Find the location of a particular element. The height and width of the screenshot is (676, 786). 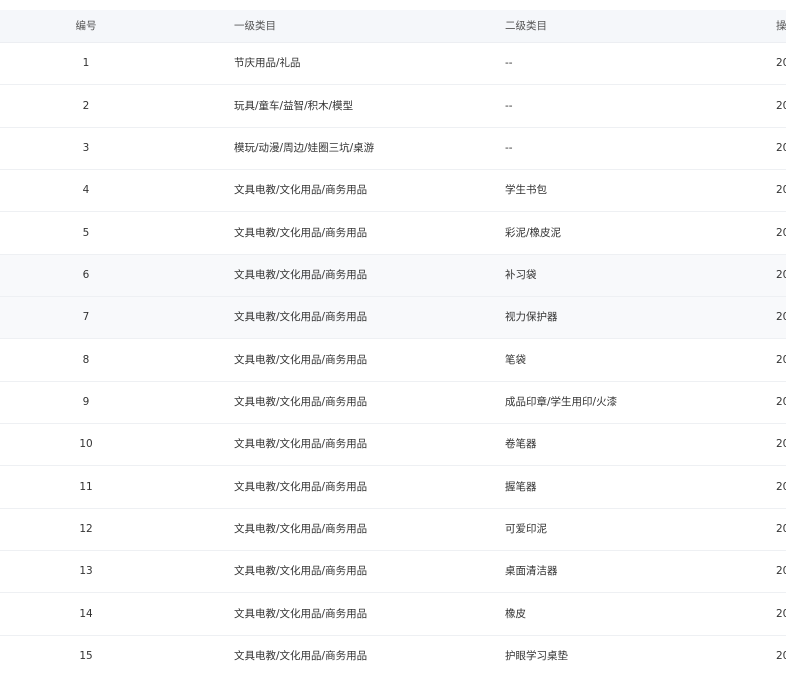

table-row: 7 文具电教/文化用品/商务用品 视力保护器 20 is located at coordinates (393, 318).